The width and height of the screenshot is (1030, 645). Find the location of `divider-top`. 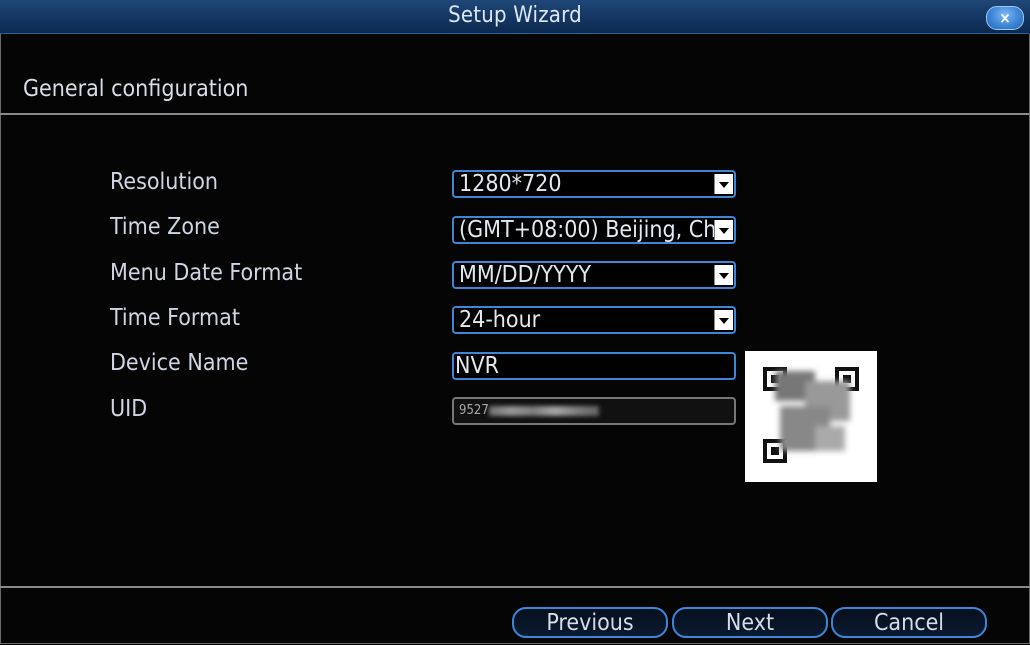

divider-top is located at coordinates (515, 114).